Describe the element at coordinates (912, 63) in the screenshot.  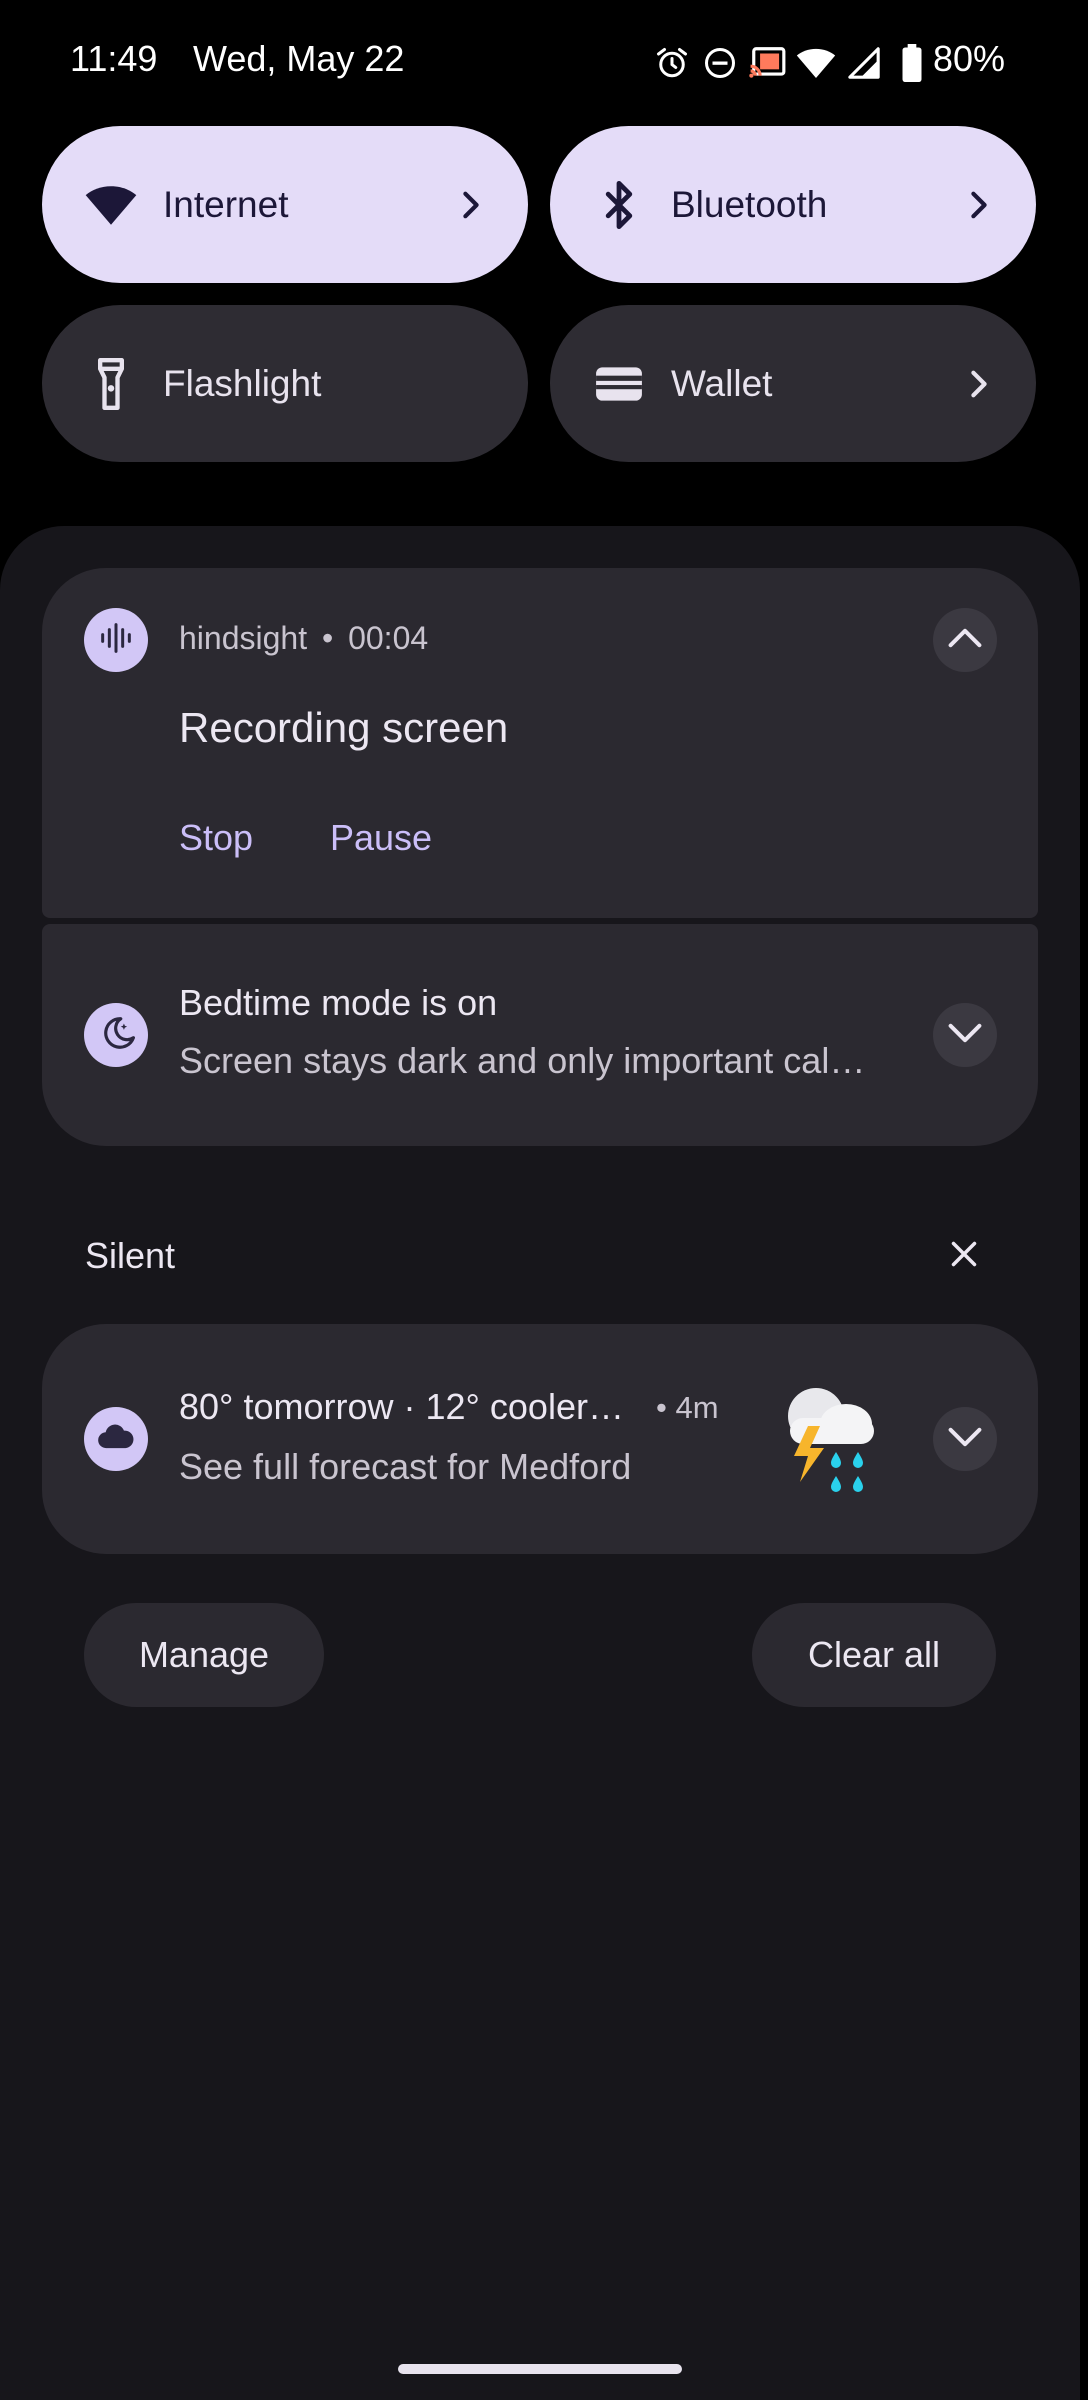
I see `battery-icon` at that location.